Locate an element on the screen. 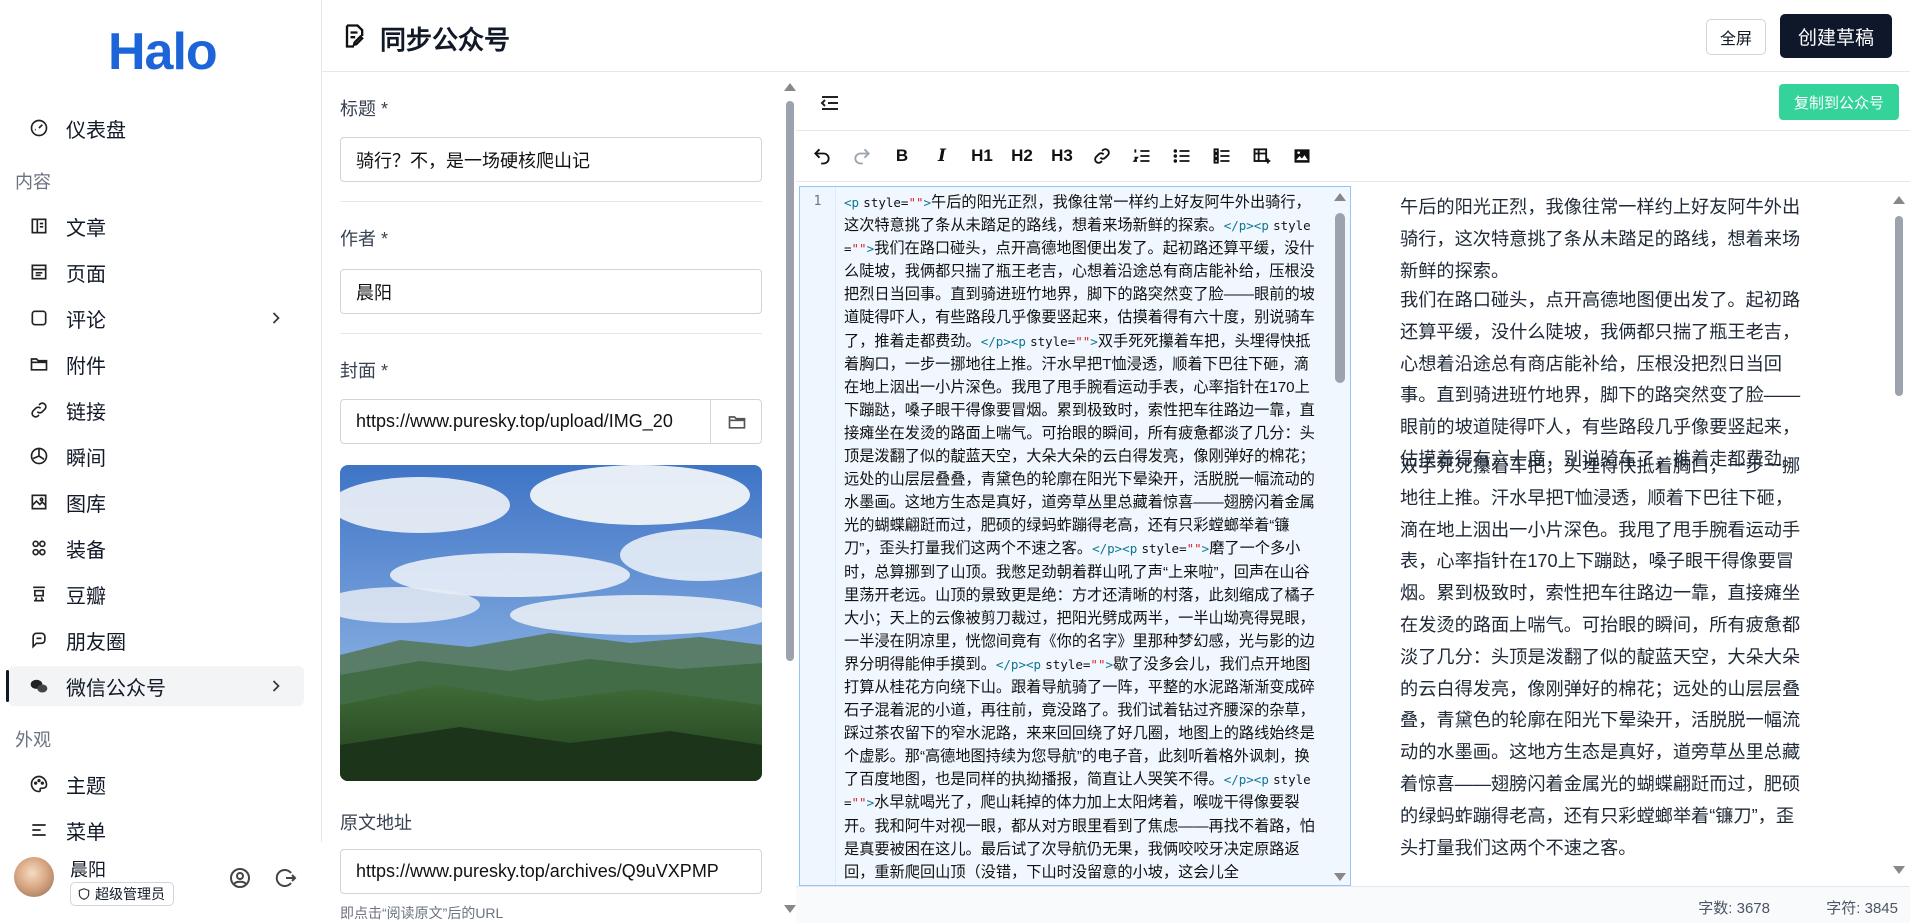 The height and width of the screenshot is (923, 1910). undo-icon is located at coordinates (822, 156).